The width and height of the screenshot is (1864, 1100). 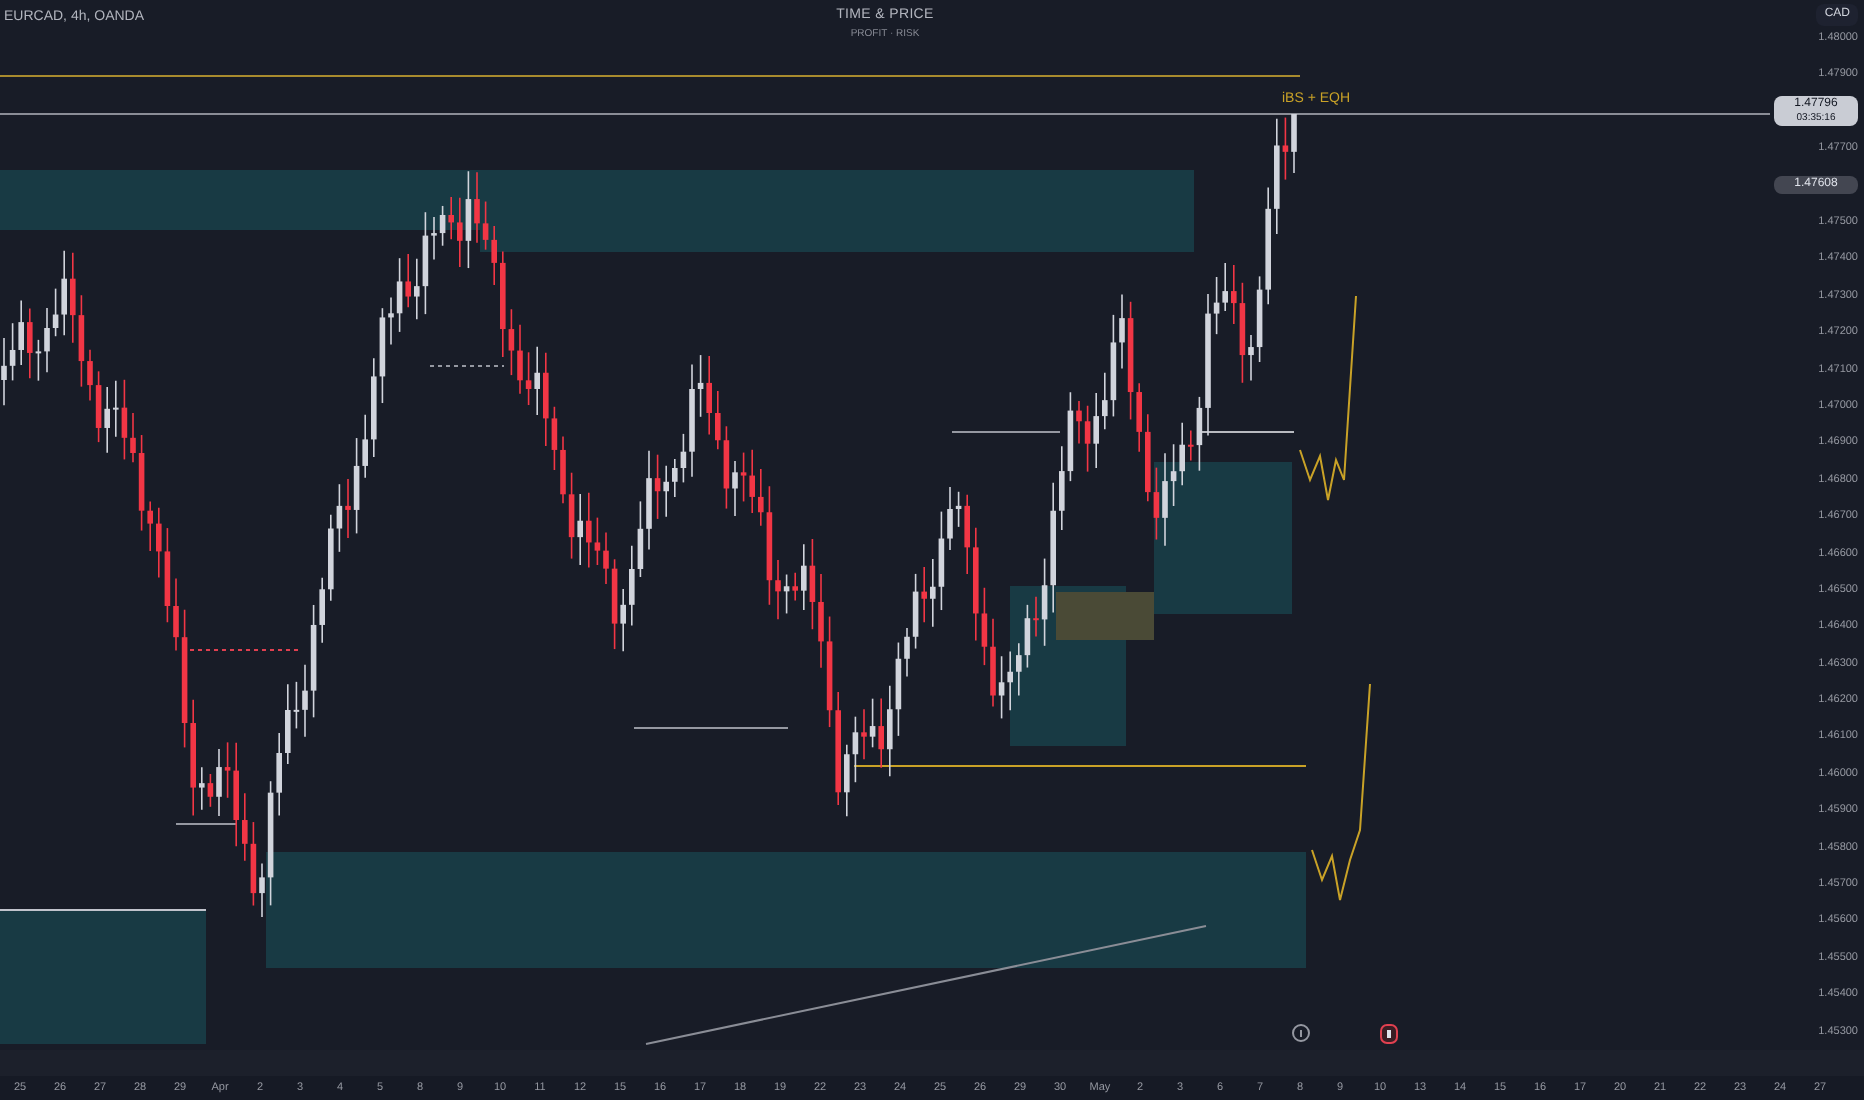 I want to click on event-icon, so click(x=1389, y=1034).